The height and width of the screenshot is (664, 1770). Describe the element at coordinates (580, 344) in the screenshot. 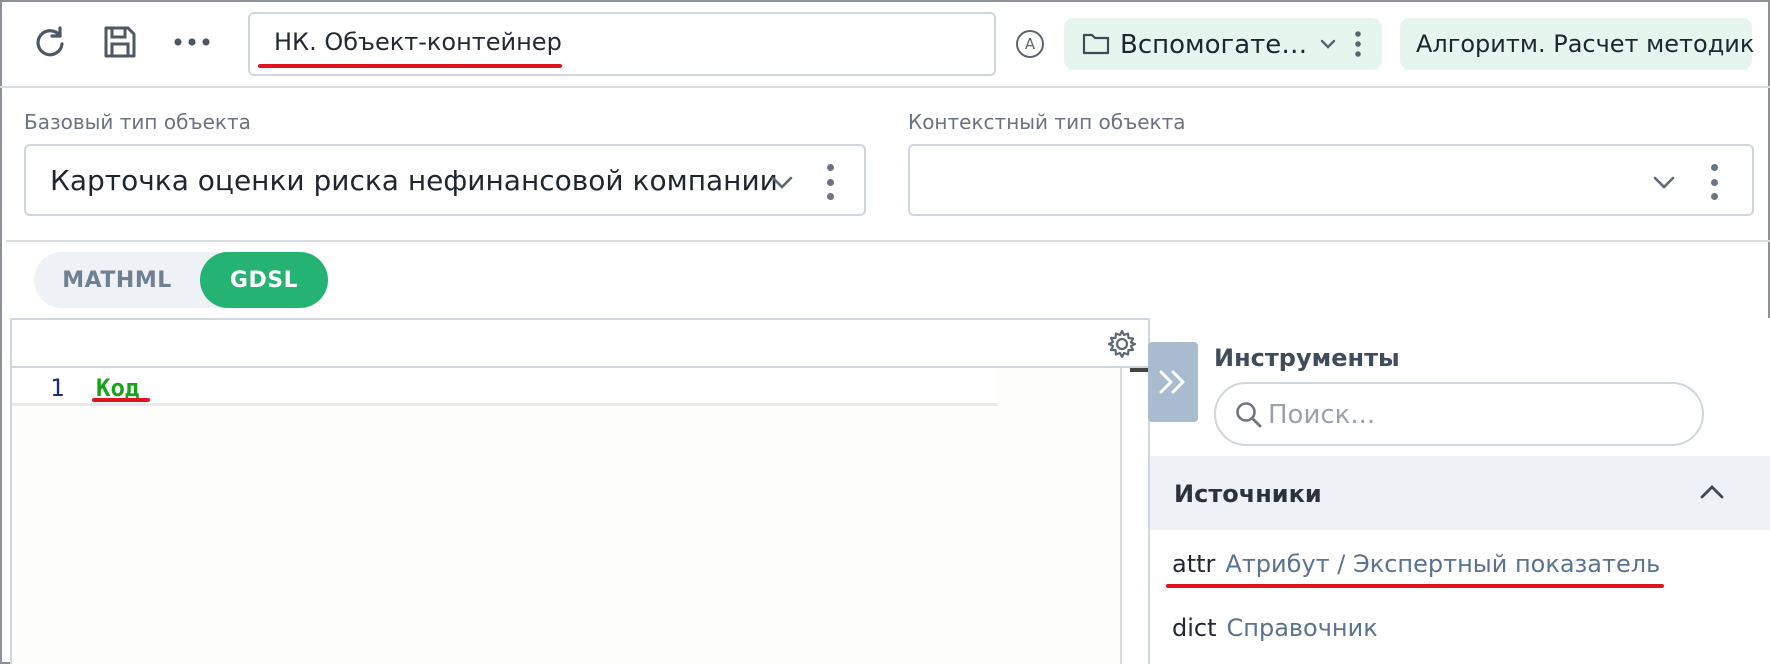

I see `editor-toolbar` at that location.